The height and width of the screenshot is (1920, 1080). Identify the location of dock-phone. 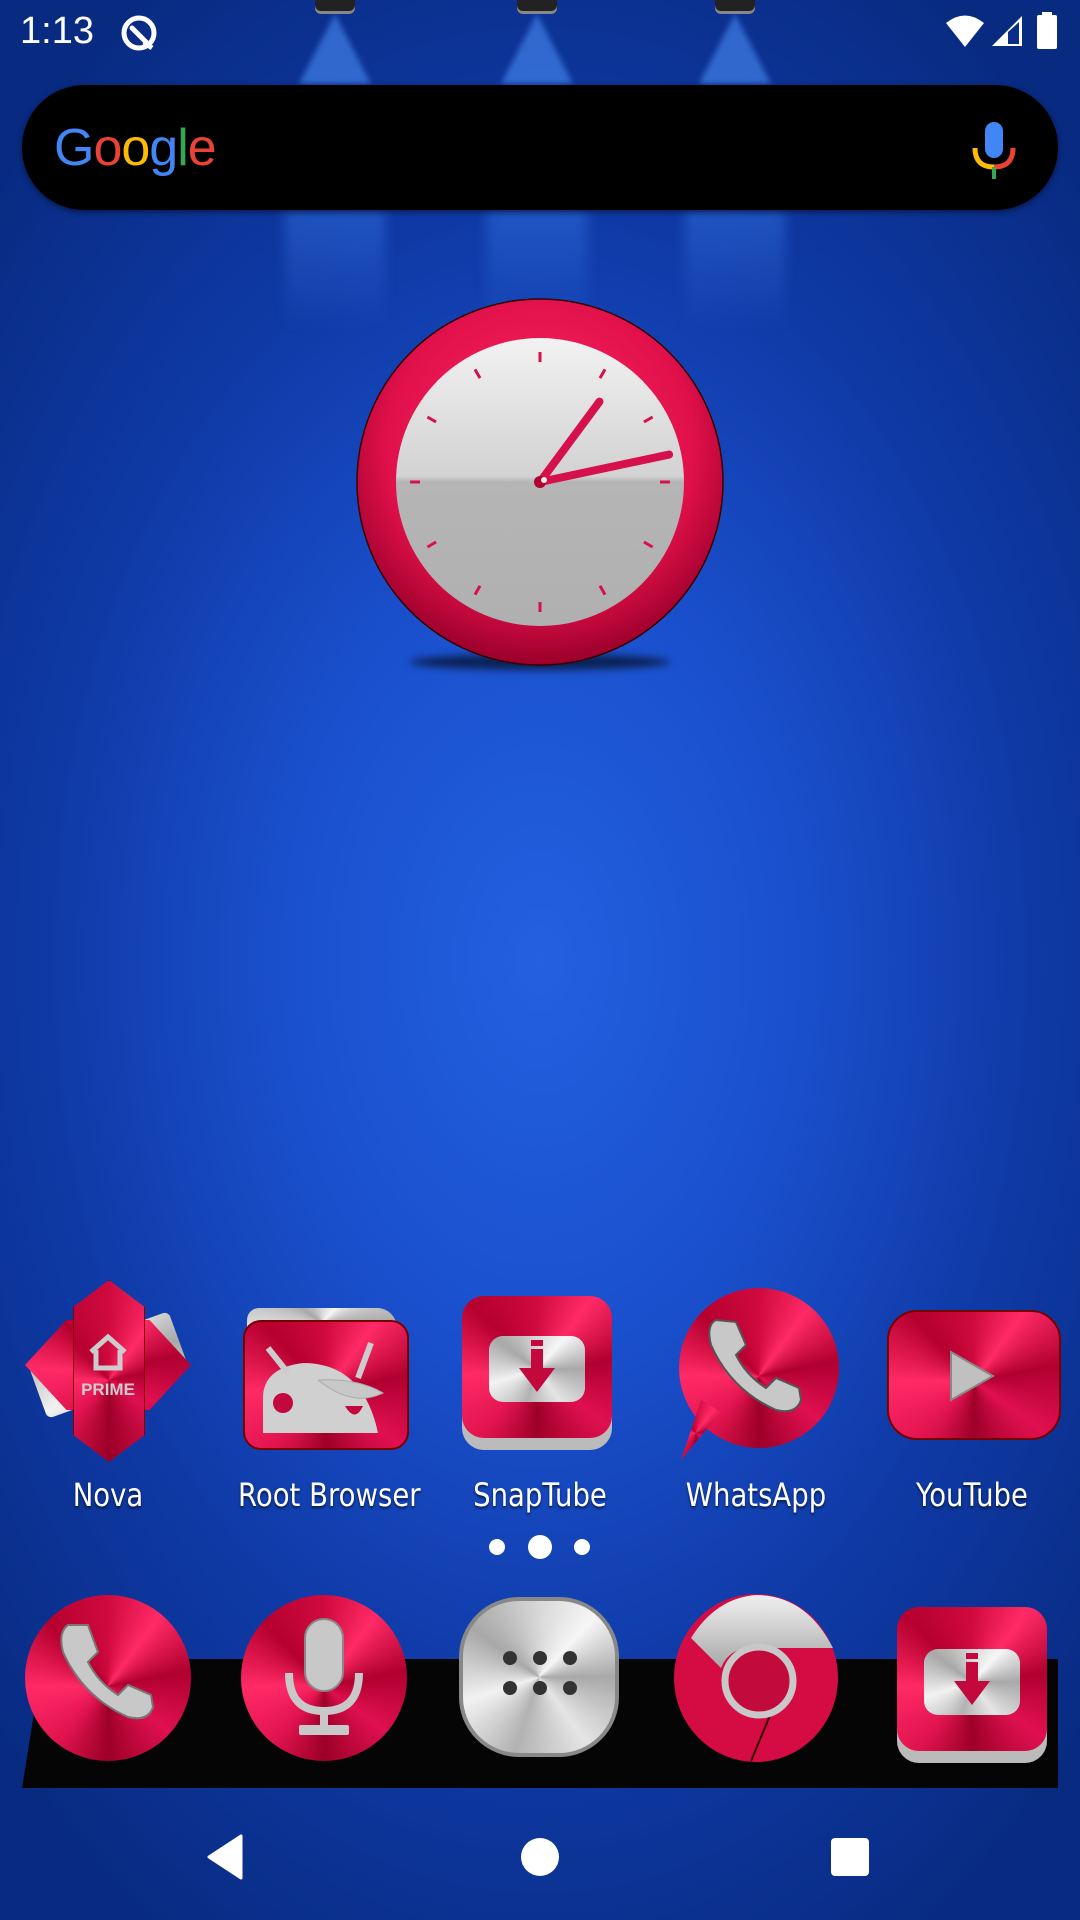
(108, 1678).